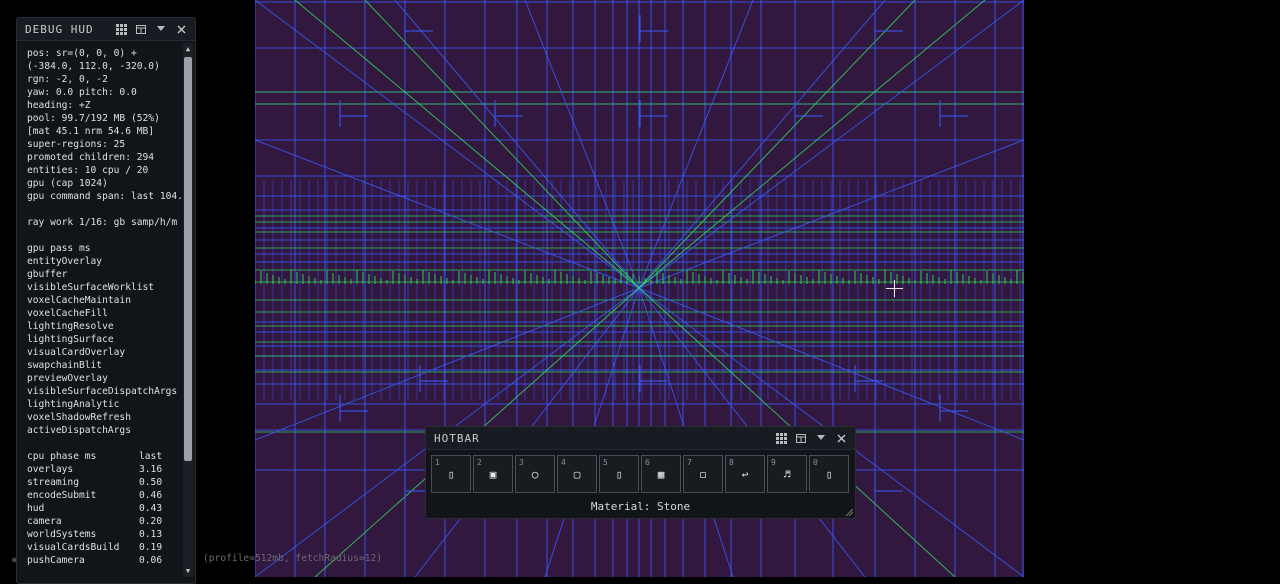 This screenshot has height=584, width=1280. What do you see at coordinates (44, 521) in the screenshot?
I see `cpu-phase-name: camera` at bounding box center [44, 521].